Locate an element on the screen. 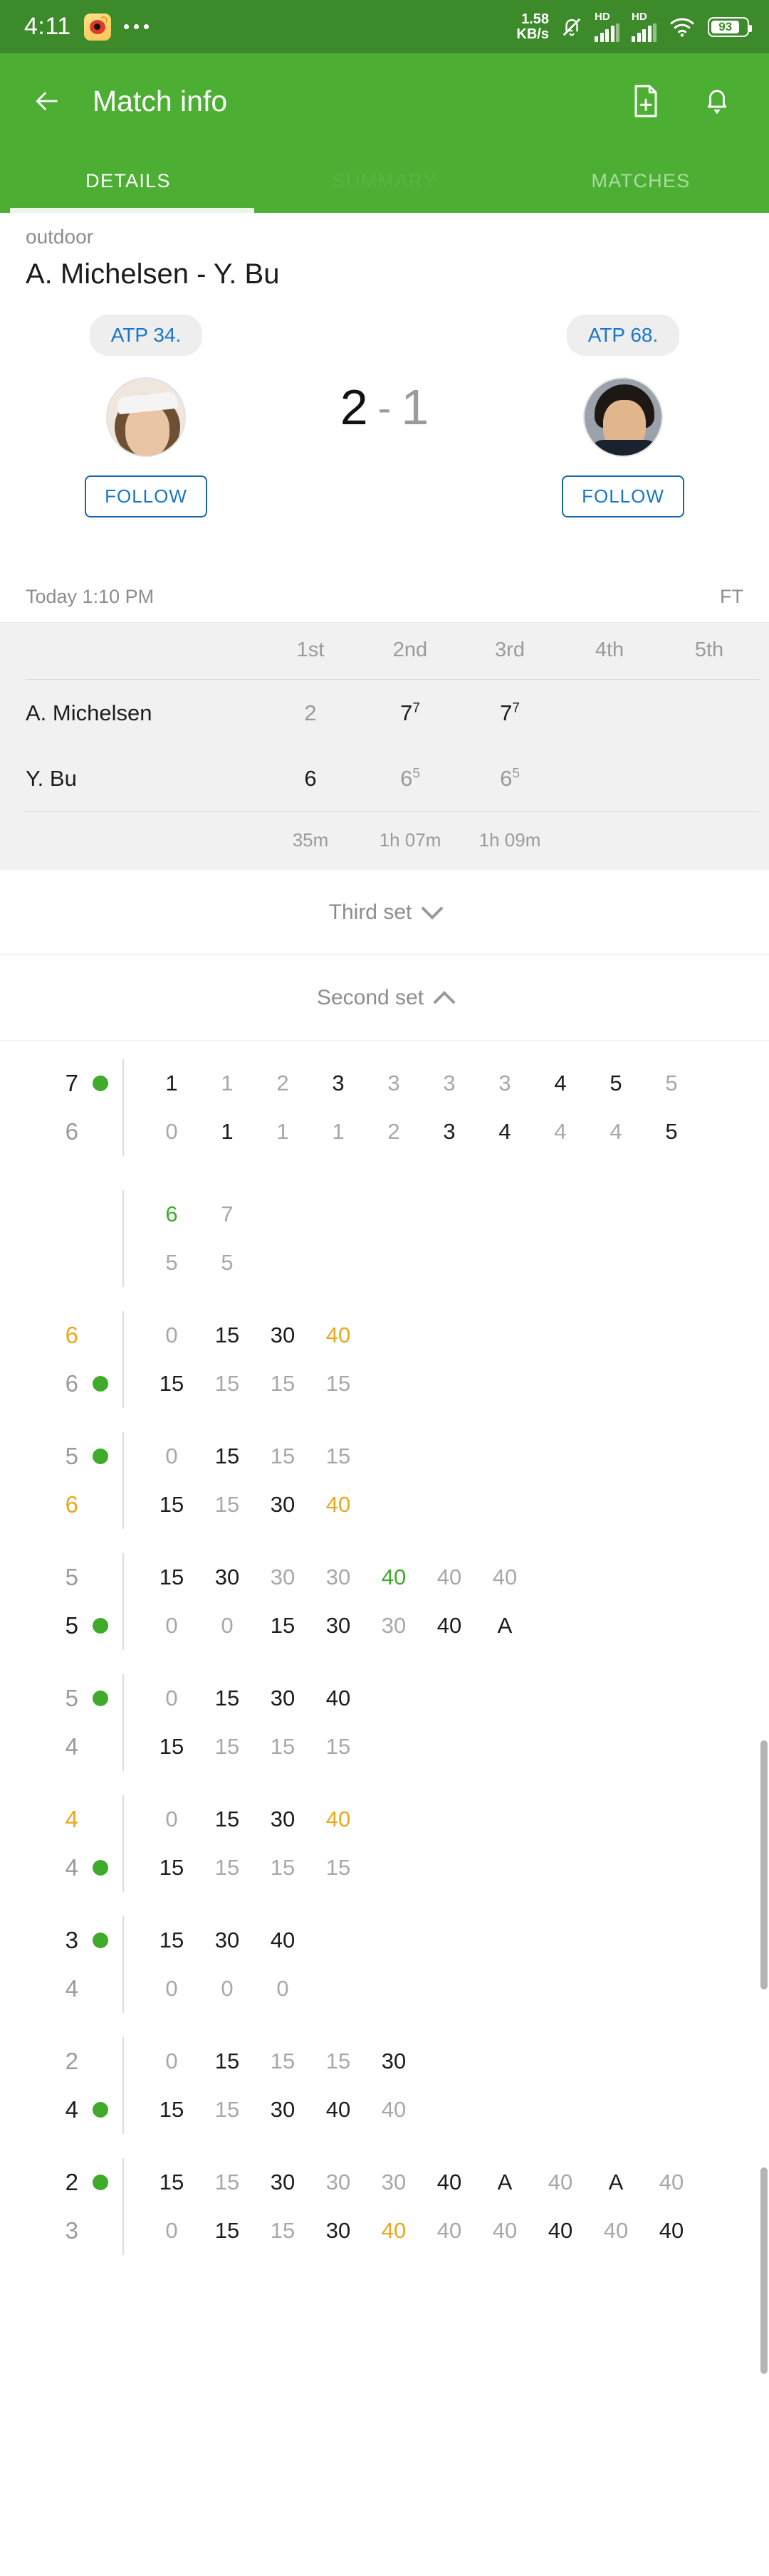 The image size is (769, 2576). set-column-2nd: 2nd is located at coordinates (410, 650).